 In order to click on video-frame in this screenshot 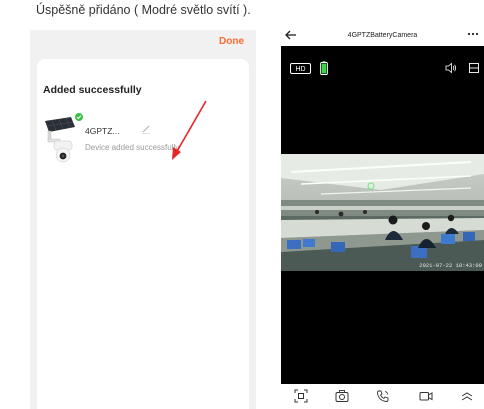, I will do `click(382, 212)`.